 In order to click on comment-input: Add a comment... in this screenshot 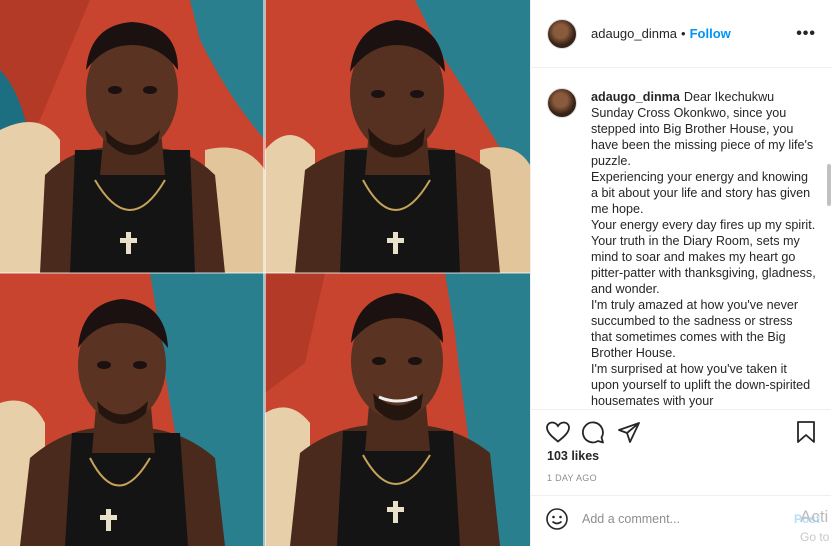, I will do `click(631, 519)`.